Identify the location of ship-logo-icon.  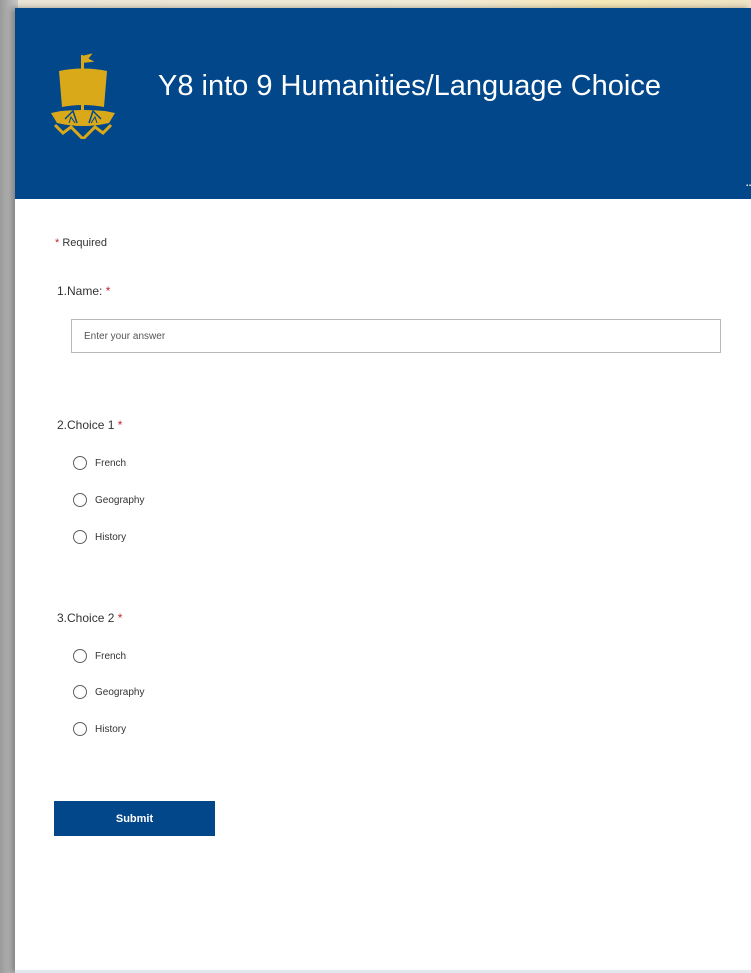
(83, 96).